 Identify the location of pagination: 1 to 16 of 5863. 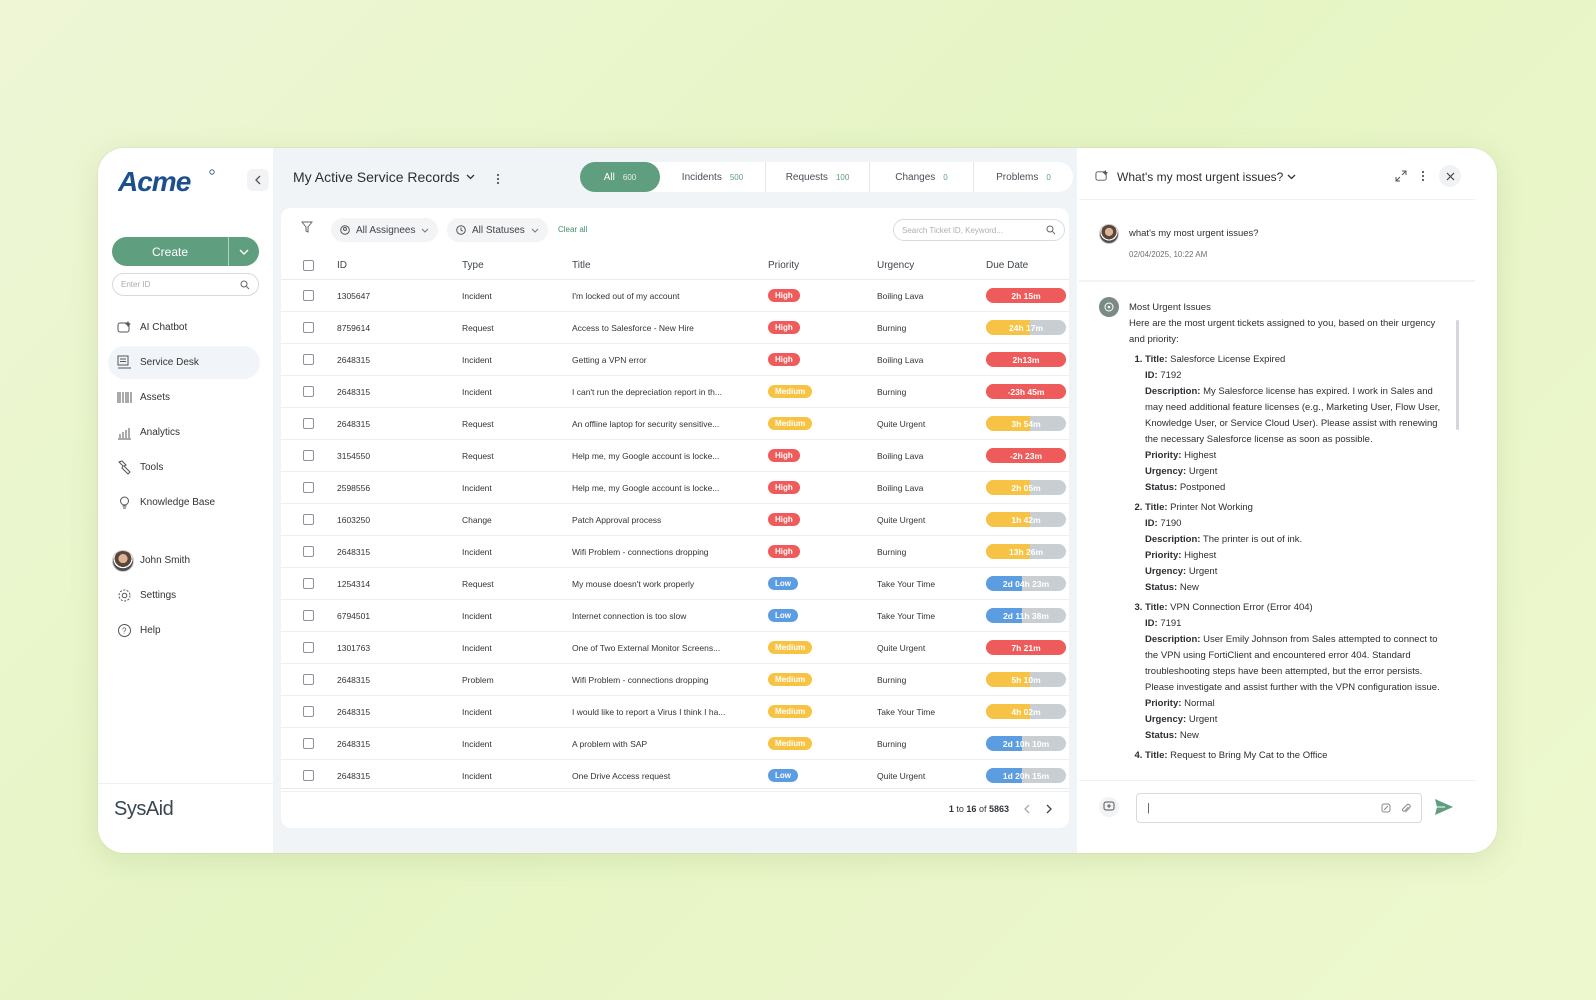
(675, 808).